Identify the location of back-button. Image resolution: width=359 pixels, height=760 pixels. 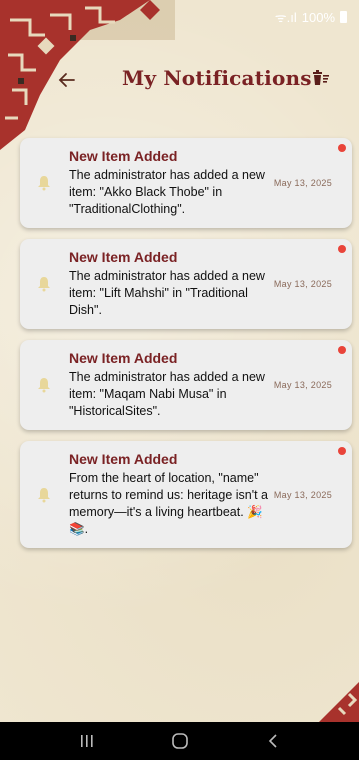
(71, 80).